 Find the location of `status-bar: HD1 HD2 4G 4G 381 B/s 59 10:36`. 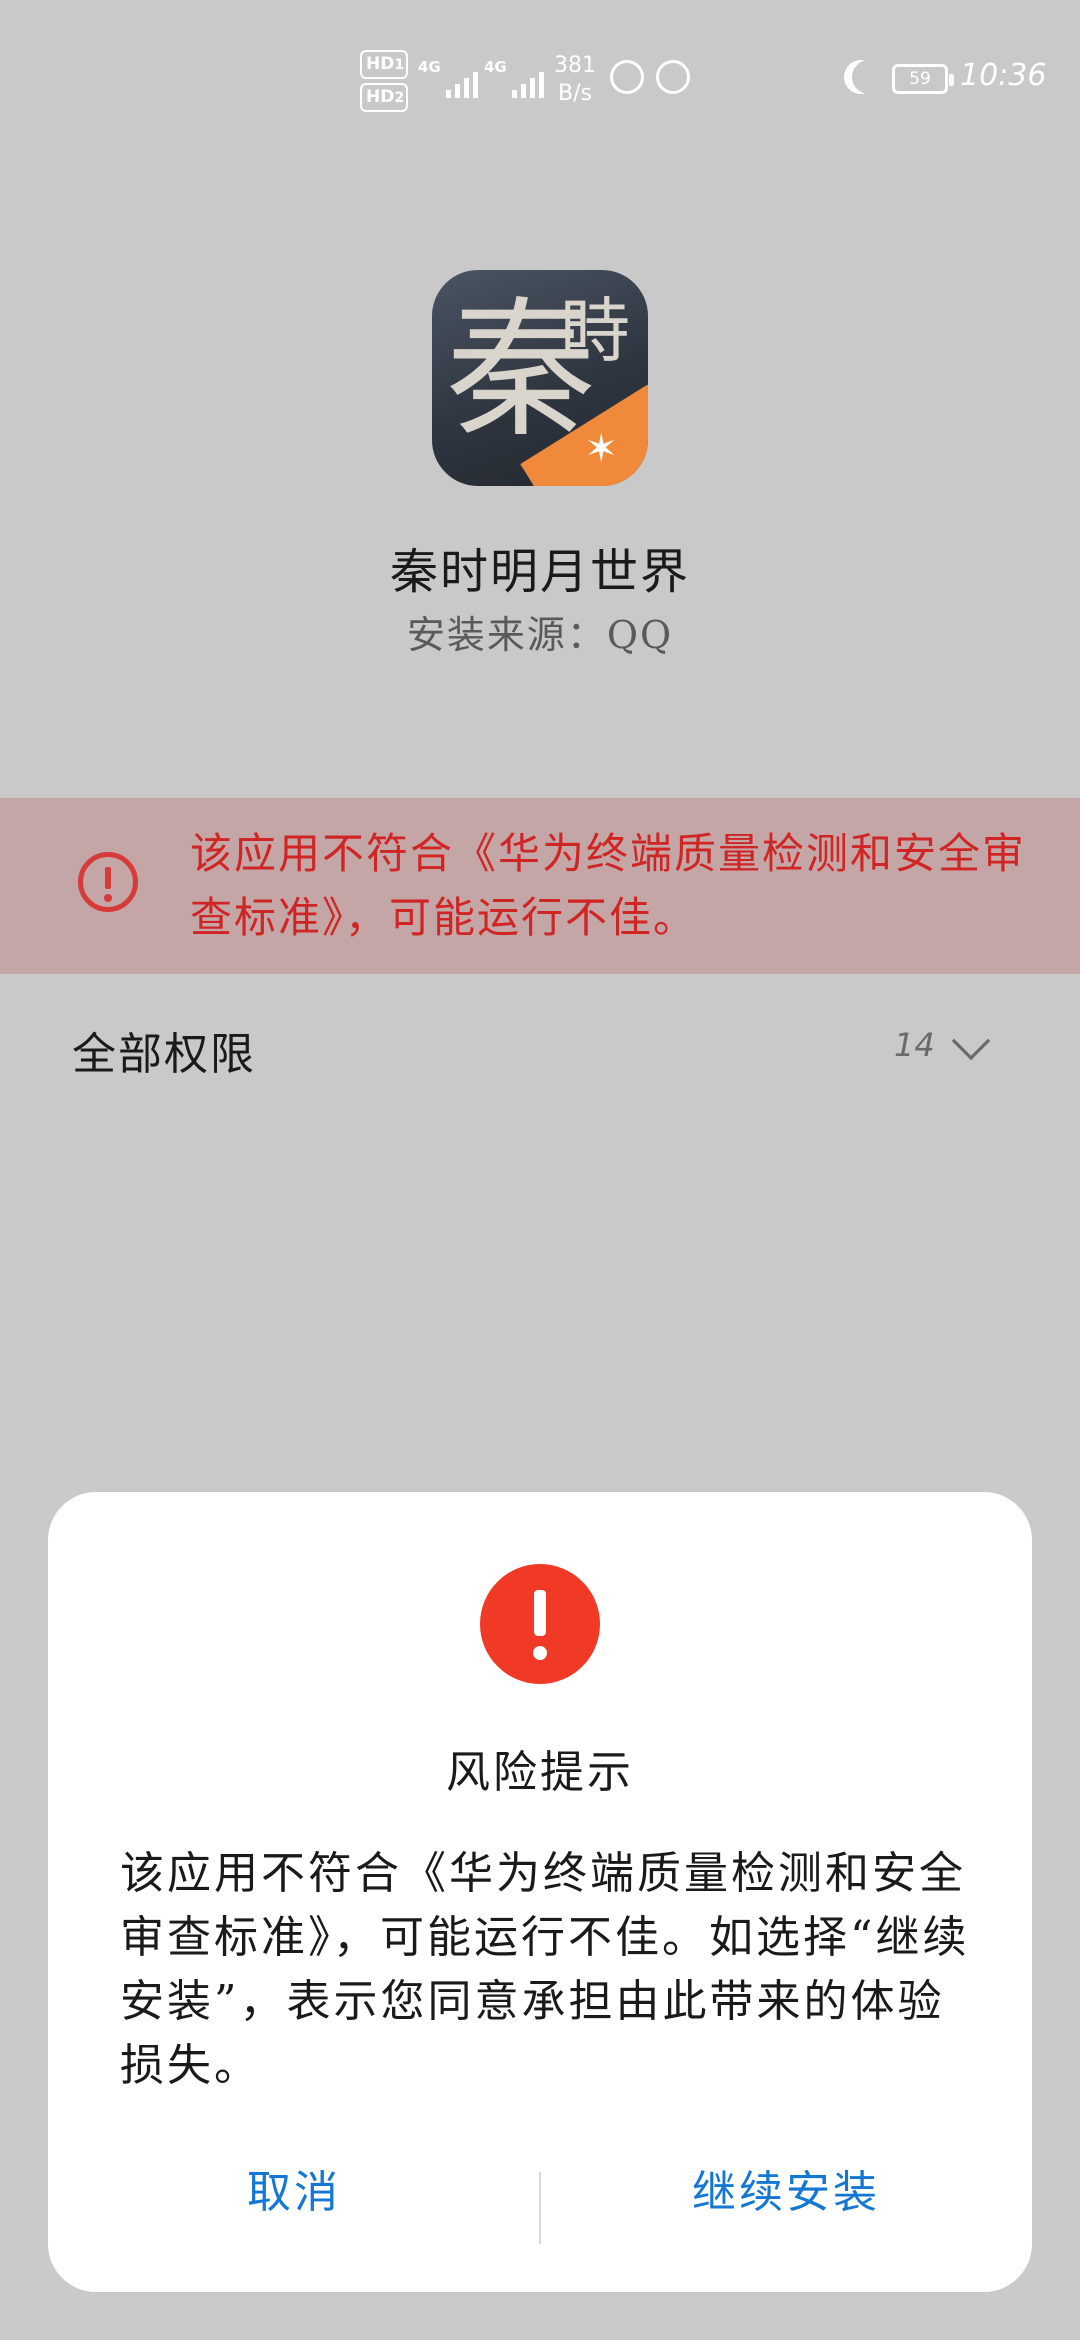

status-bar: HD1 HD2 4G 4G 381 B/s 59 10:36 is located at coordinates (540, 75).